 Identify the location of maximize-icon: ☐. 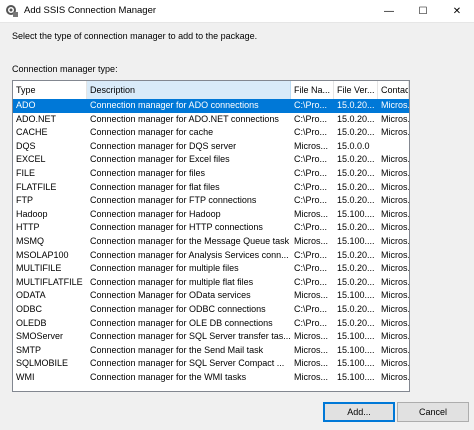
(423, 11).